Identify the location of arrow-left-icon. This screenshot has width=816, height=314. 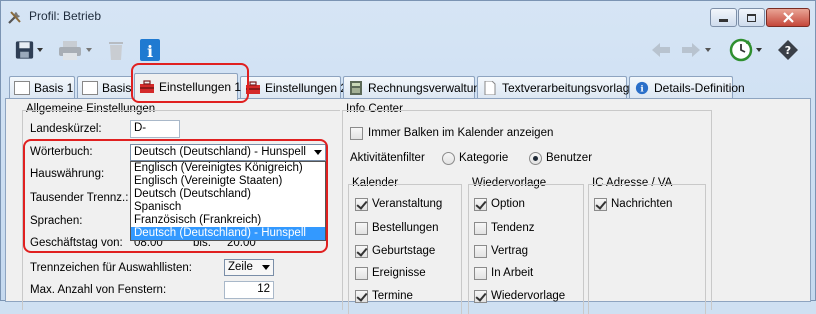
(661, 50).